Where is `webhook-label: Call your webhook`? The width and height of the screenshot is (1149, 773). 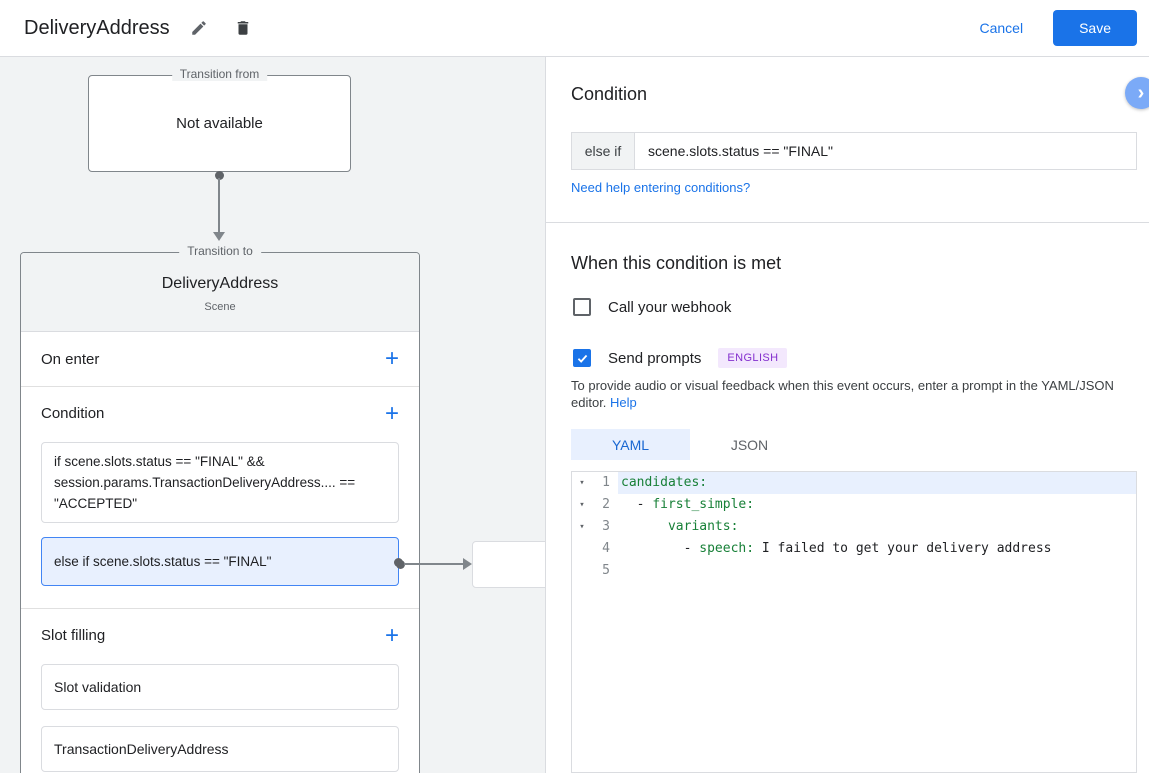
webhook-label: Call your webhook is located at coordinates (670, 307).